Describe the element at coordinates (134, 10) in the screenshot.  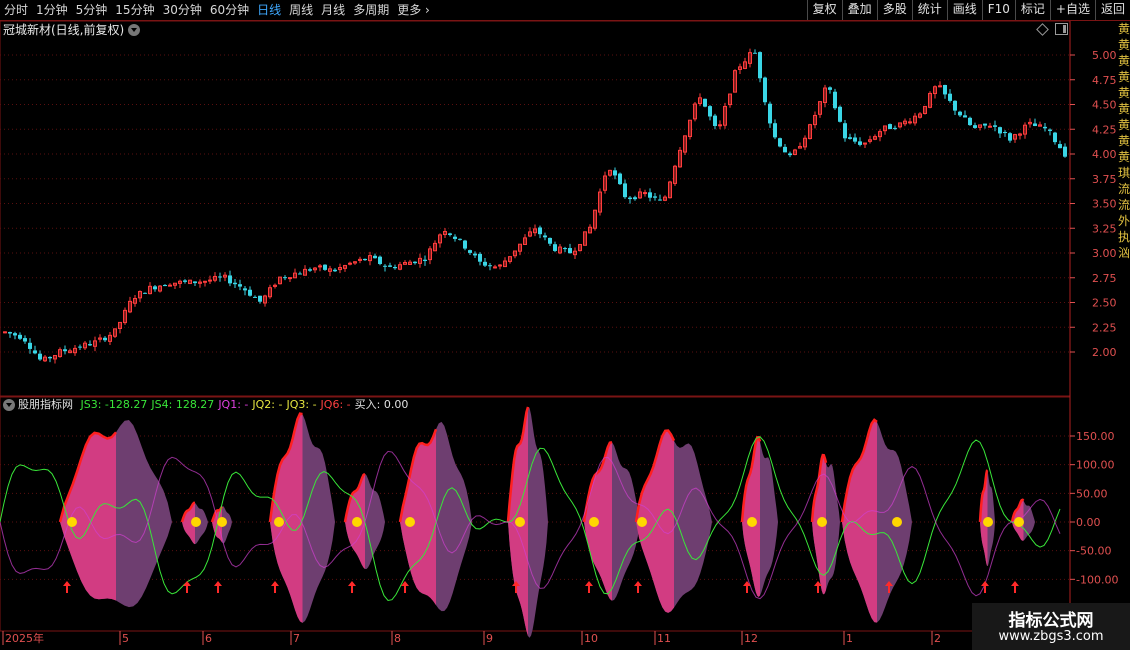
I see `tab-period-3: 15分钟` at that location.